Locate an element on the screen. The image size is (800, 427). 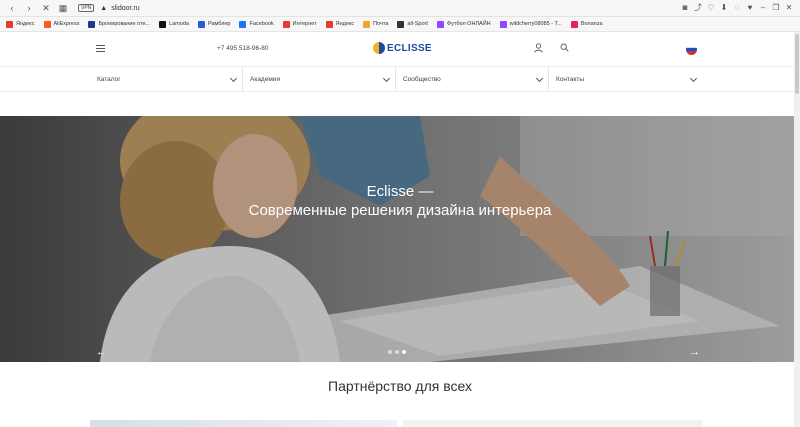
site-logo: ECLISSE is located at coordinates (402, 48).